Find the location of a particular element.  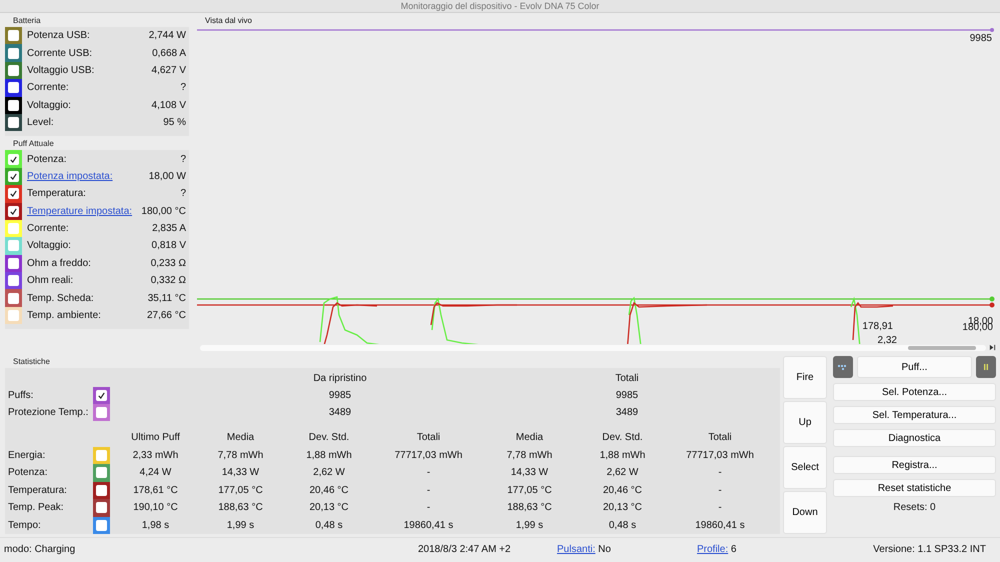

sensor-value: 0,818 V is located at coordinates (169, 246).